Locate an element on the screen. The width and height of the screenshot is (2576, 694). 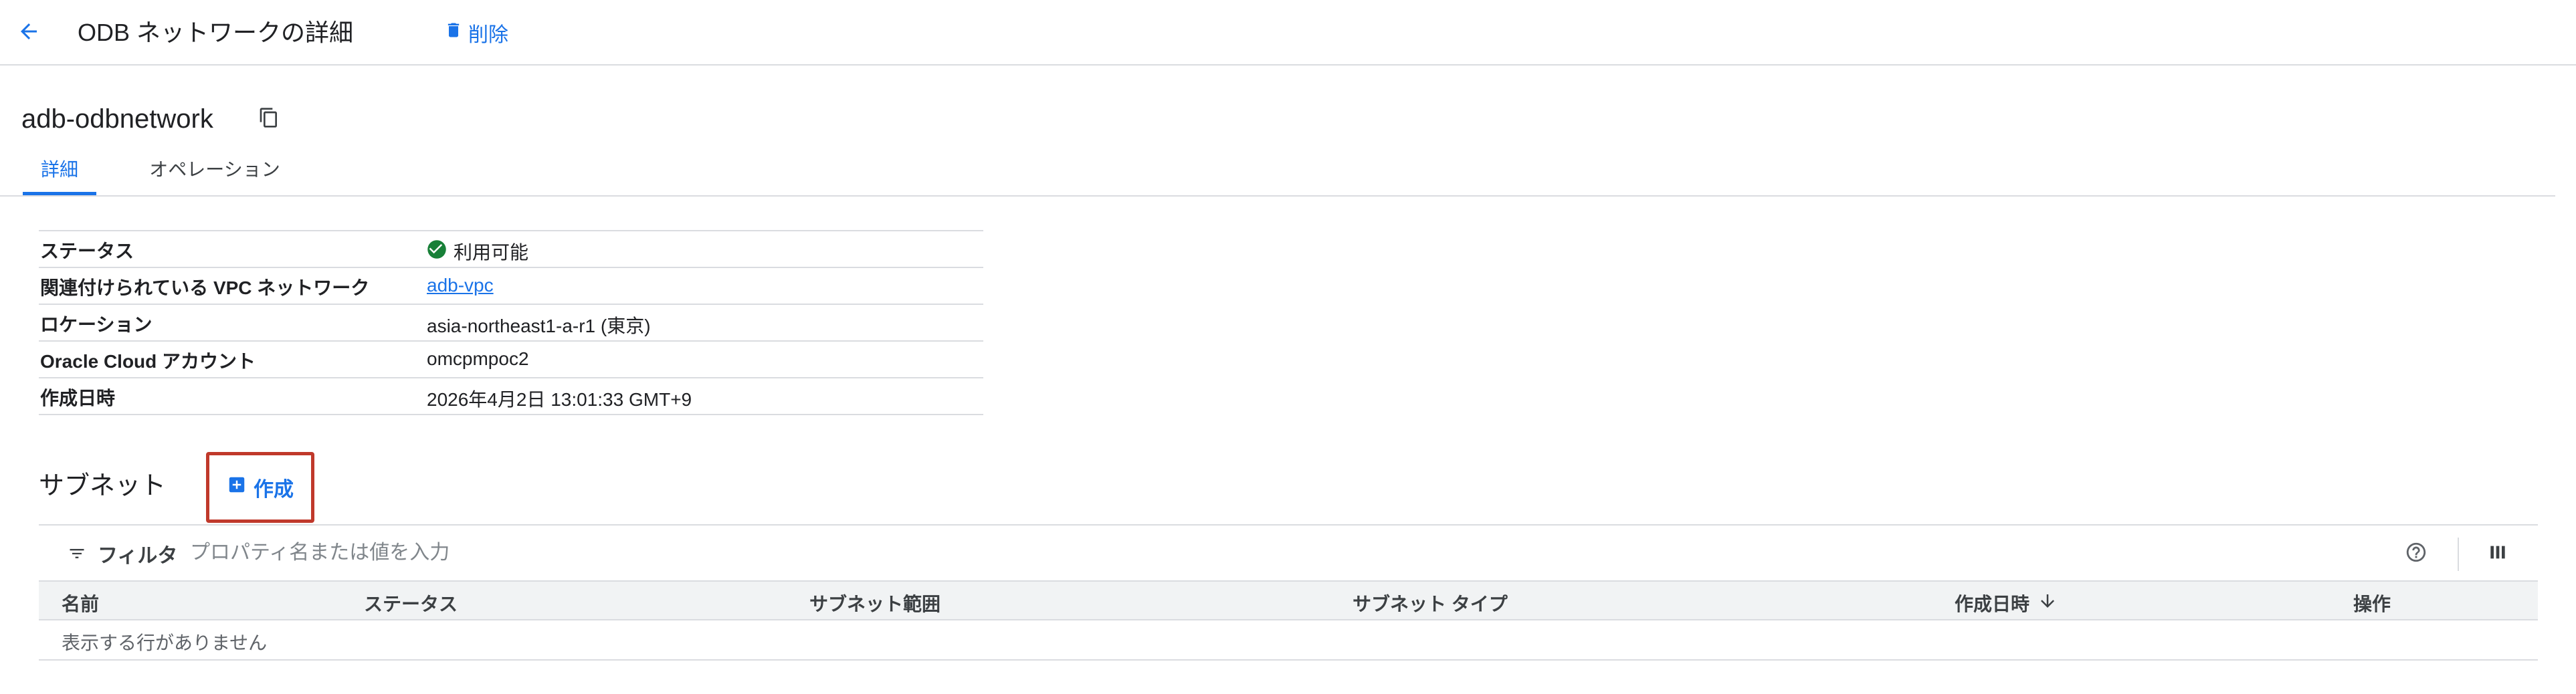
filter-label: フィルタ is located at coordinates (138, 556).